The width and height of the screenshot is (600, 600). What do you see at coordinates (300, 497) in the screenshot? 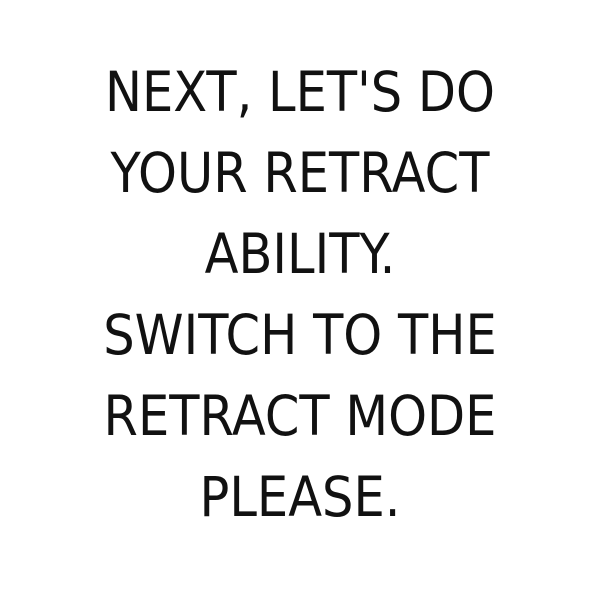
I see `instruction-line-6: PLEASE.` at bounding box center [300, 497].